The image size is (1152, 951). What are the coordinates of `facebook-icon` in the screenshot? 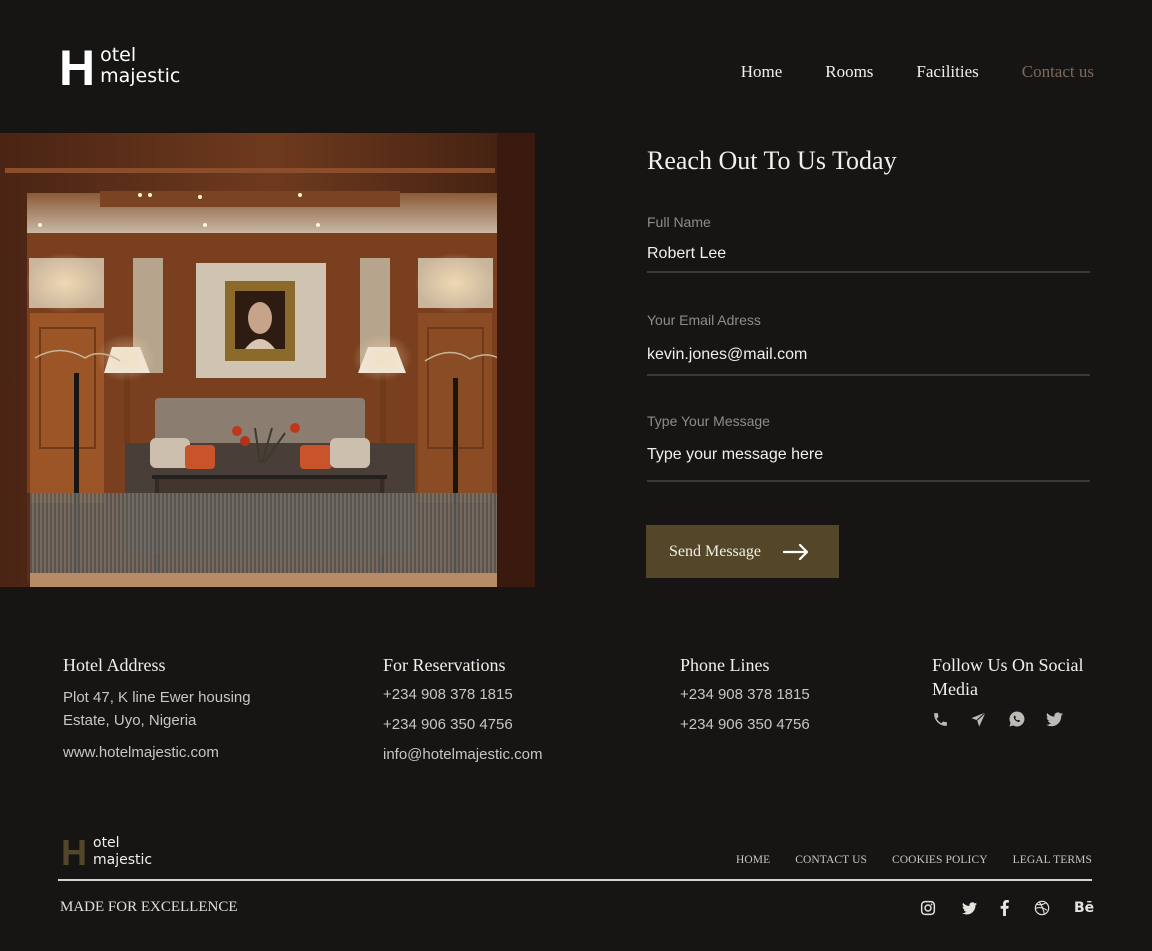 It's located at (1017, 908).